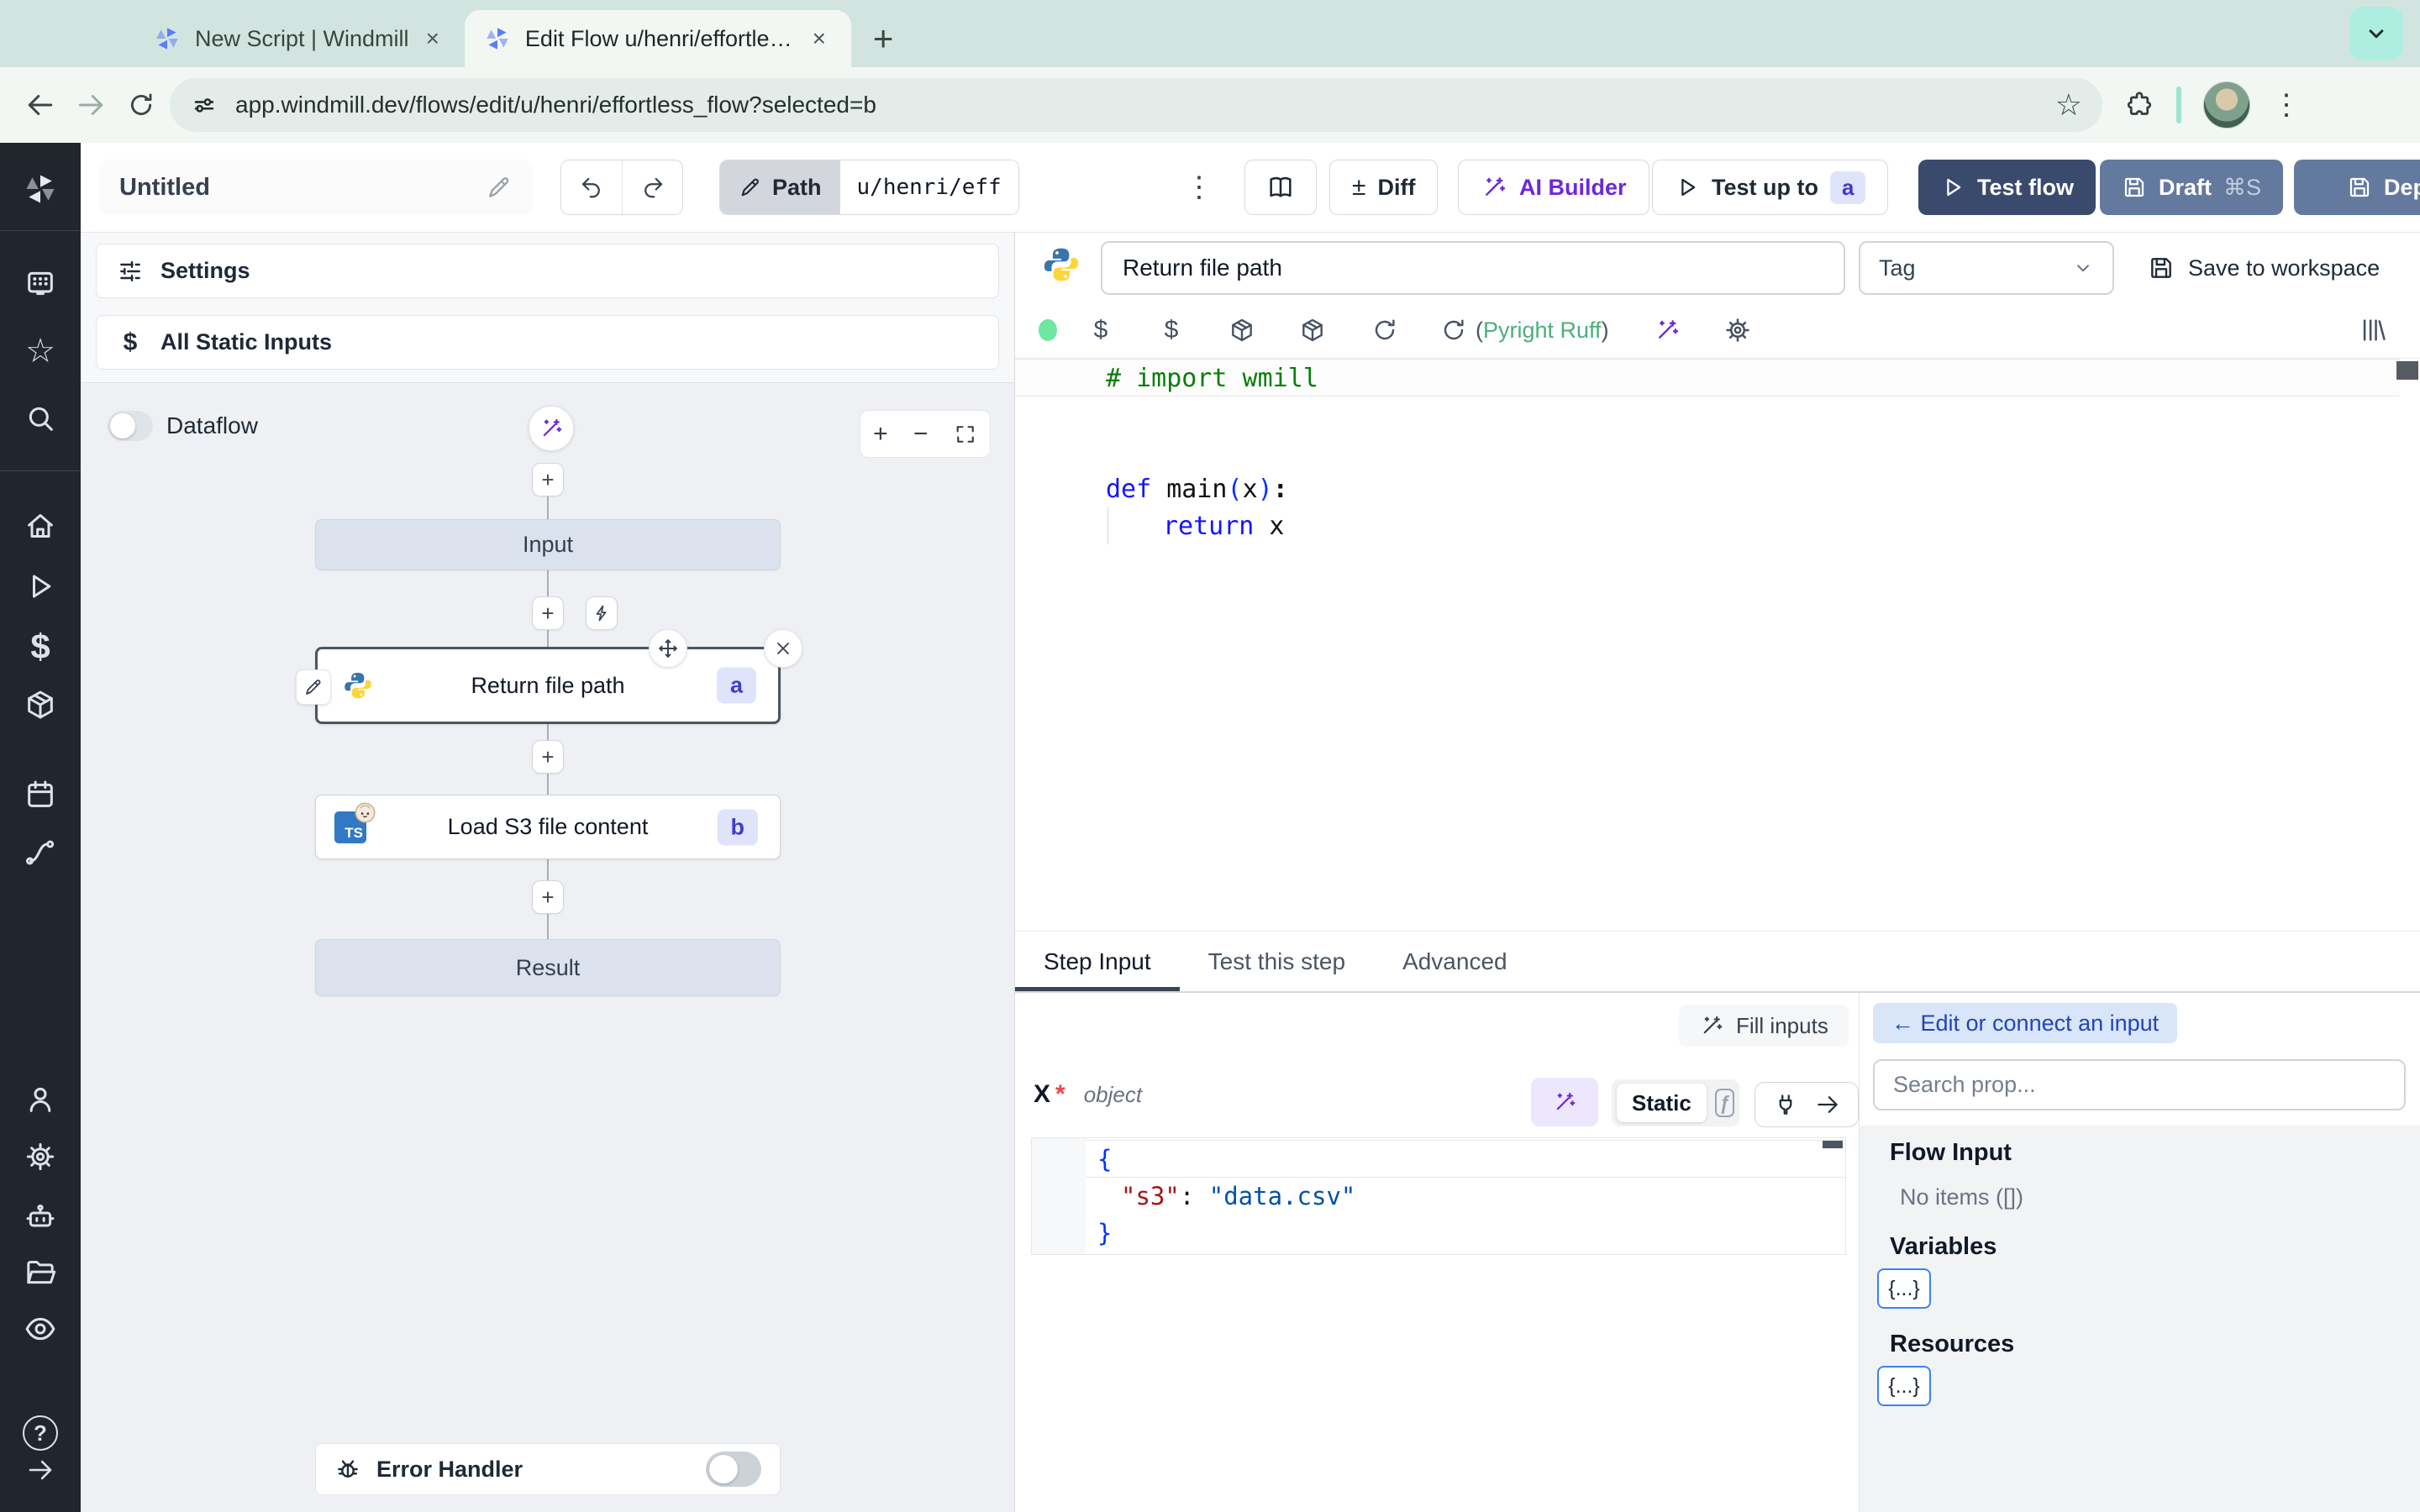 This screenshot has height=1512, width=2420. What do you see at coordinates (2407, 370) in the screenshot?
I see `editor-scrollbar` at bounding box center [2407, 370].